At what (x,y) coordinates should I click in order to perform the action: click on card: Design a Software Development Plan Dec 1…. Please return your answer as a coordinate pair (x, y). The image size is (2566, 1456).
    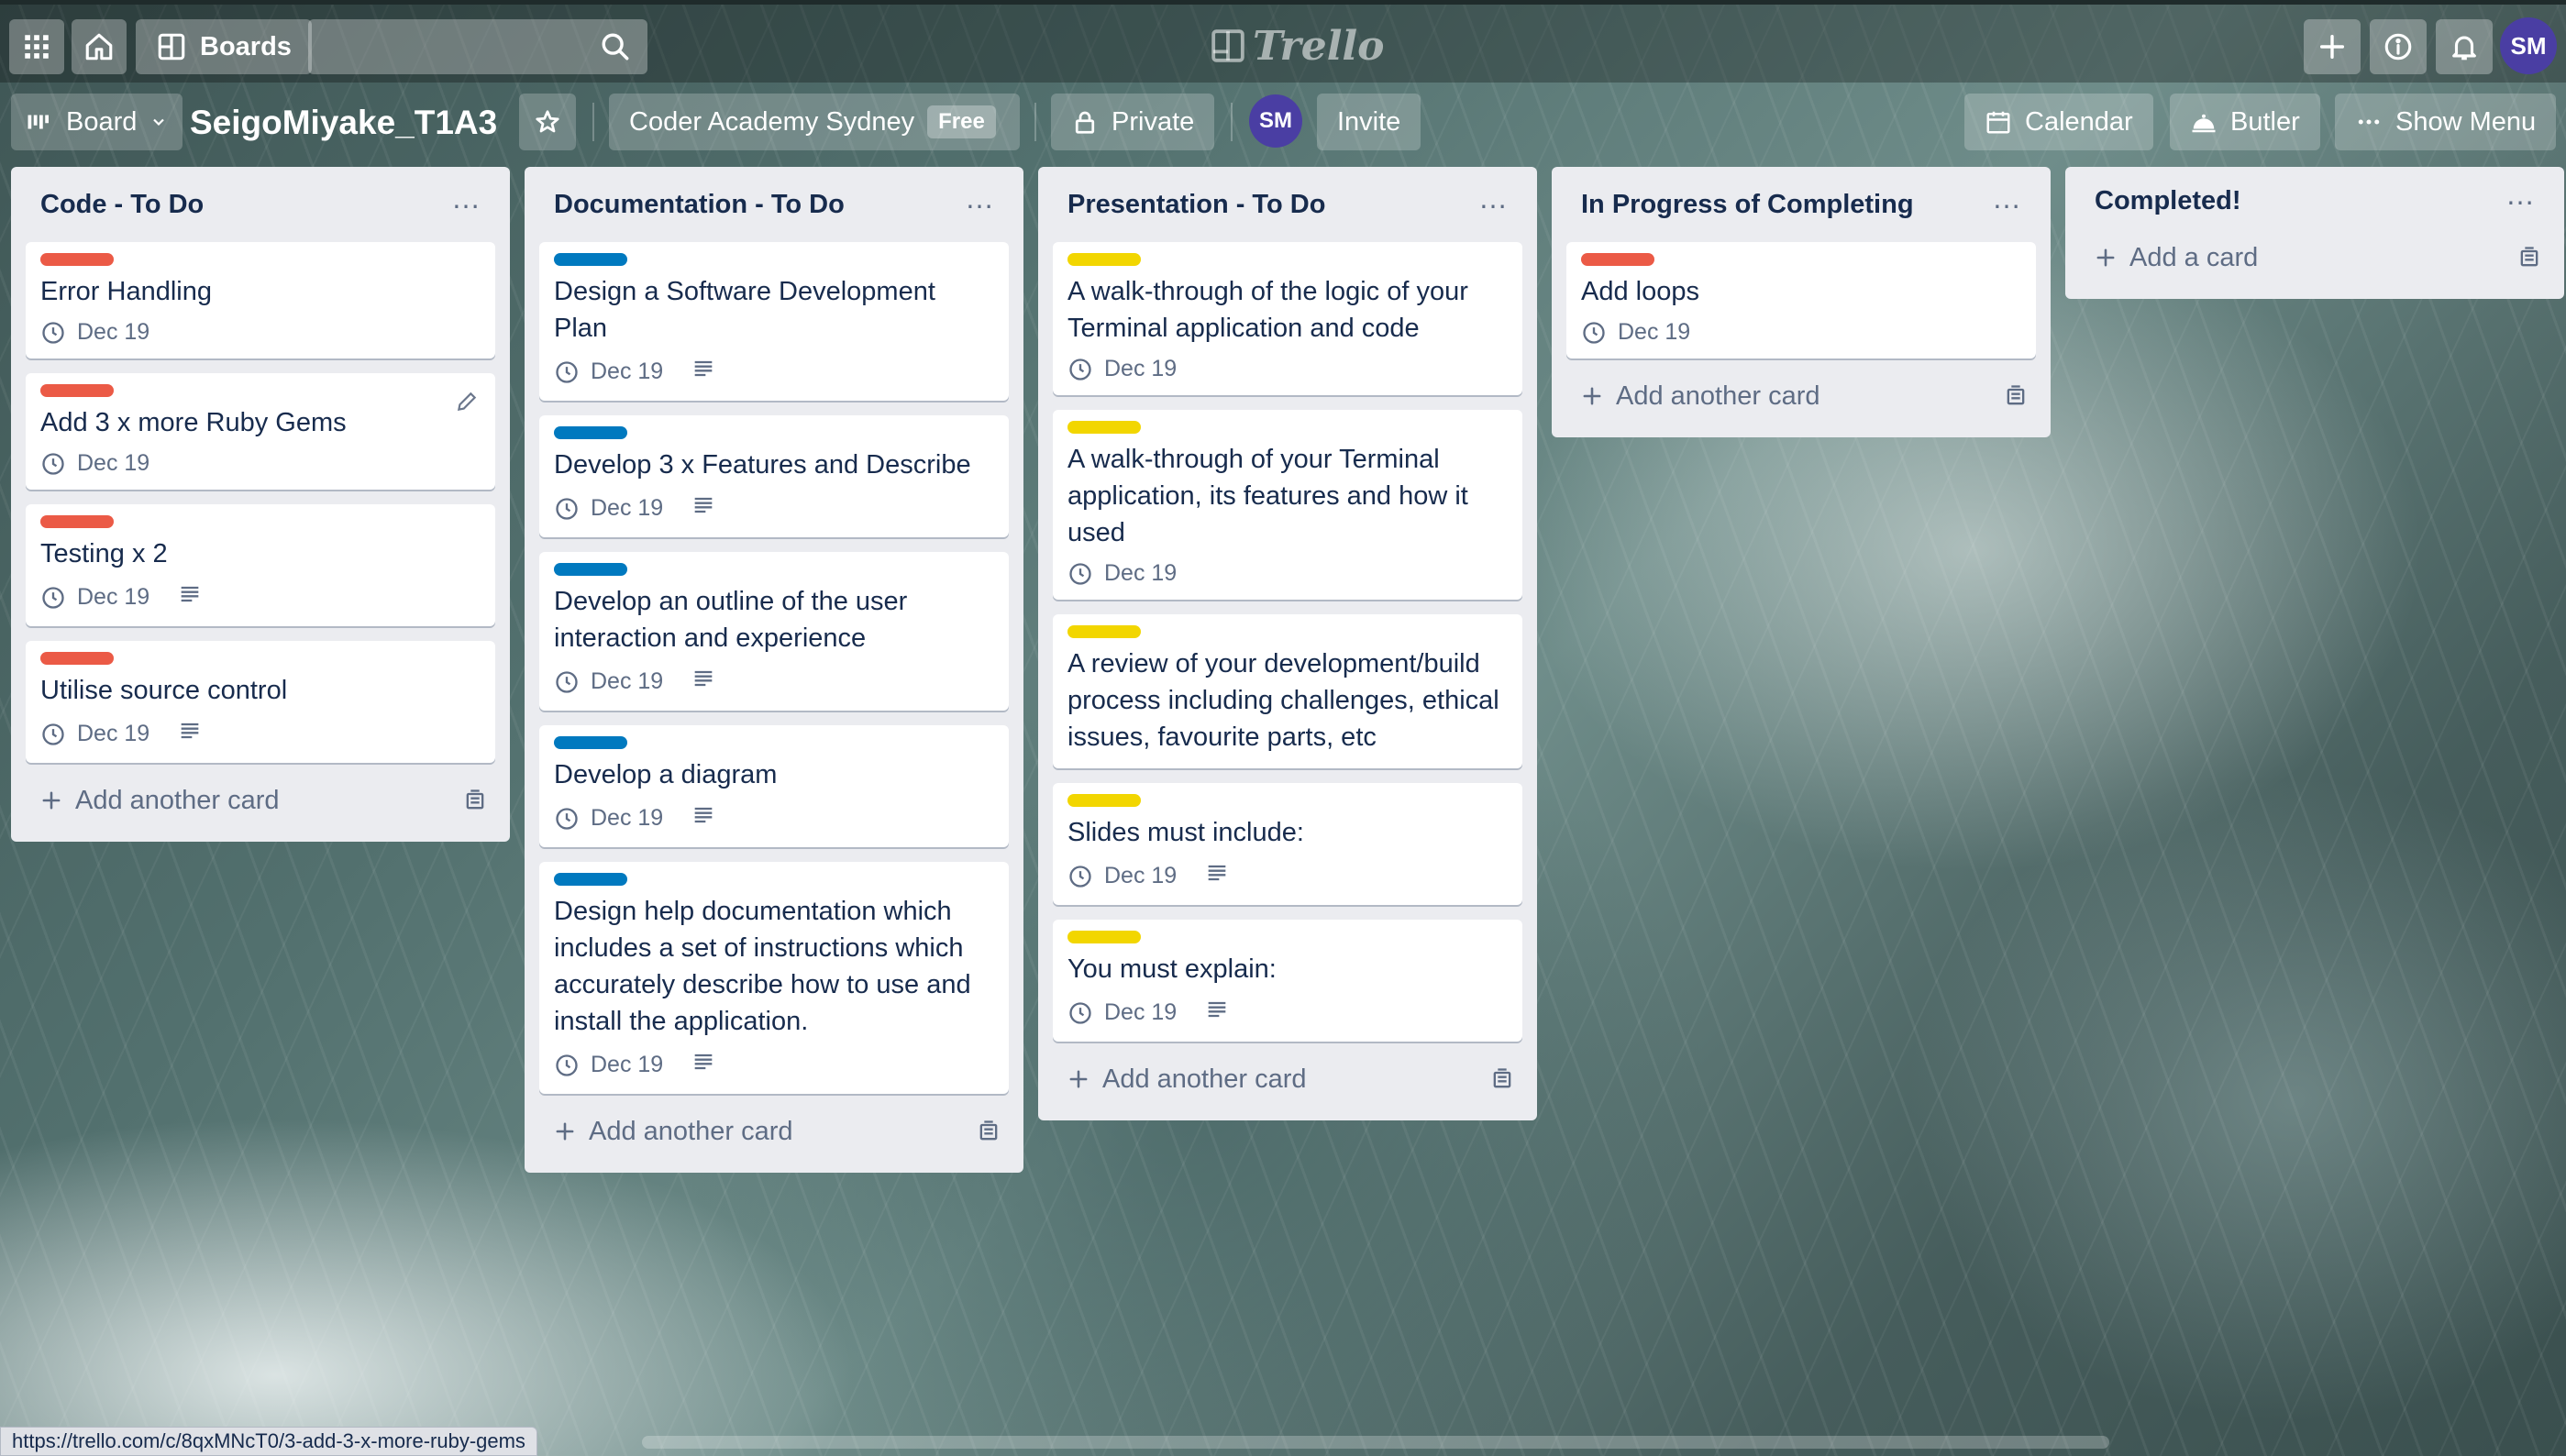
    Looking at the image, I should click on (774, 321).